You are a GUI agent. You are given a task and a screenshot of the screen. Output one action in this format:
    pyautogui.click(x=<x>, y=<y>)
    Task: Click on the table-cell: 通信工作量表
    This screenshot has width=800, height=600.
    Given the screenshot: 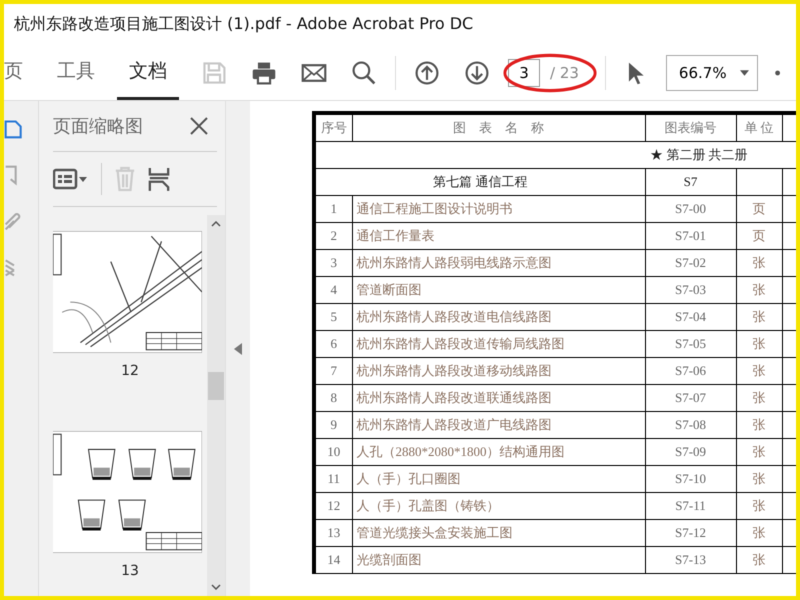 What is the action you would take?
    pyautogui.click(x=498, y=236)
    